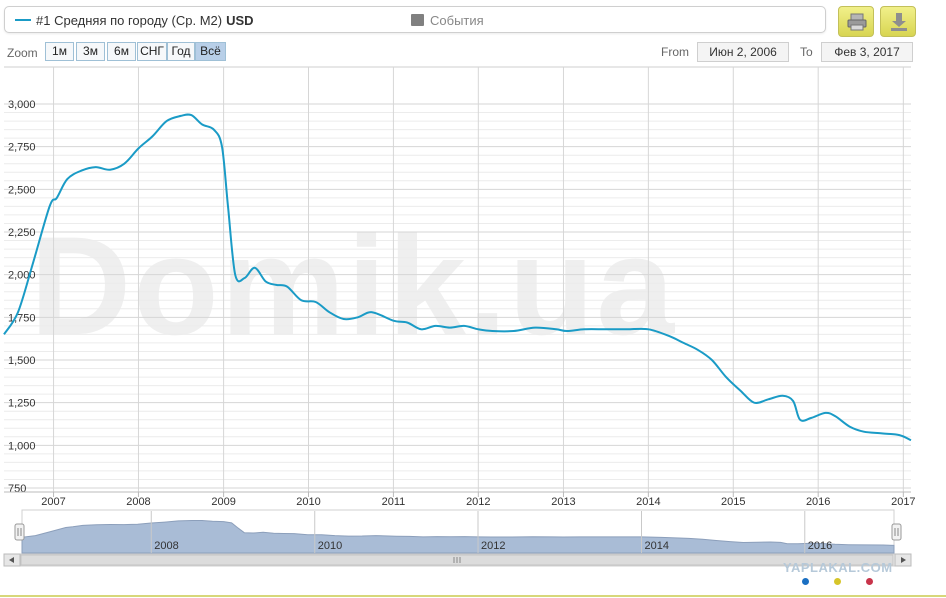 The height and width of the screenshot is (598, 946). Describe the element at coordinates (17, 489) in the screenshot. I see `y-tick-label: 750` at that location.